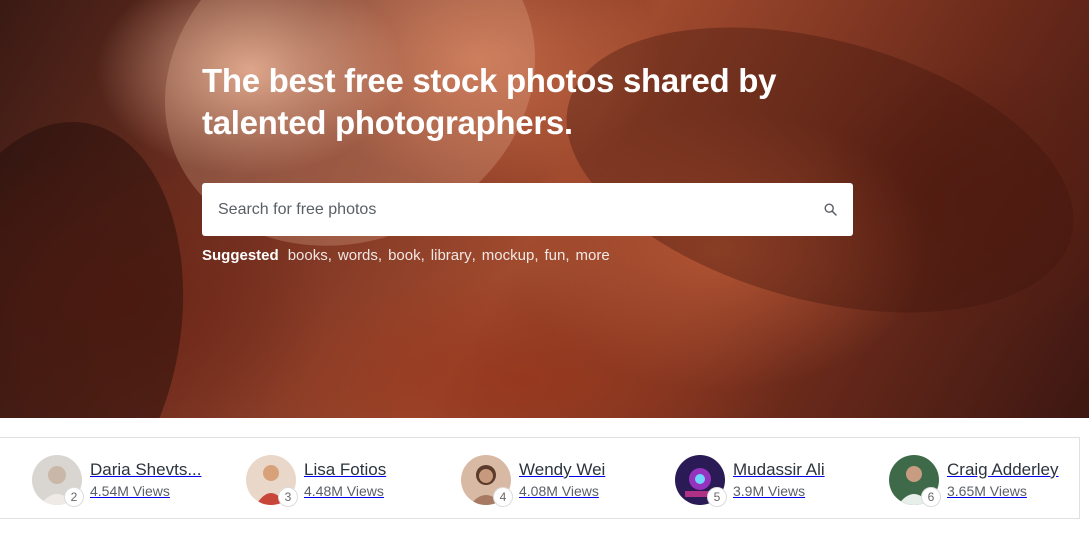 This screenshot has height=548, width=1089. What do you see at coordinates (915, 481) in the screenshot?
I see `avatar-wrap: 6` at bounding box center [915, 481].